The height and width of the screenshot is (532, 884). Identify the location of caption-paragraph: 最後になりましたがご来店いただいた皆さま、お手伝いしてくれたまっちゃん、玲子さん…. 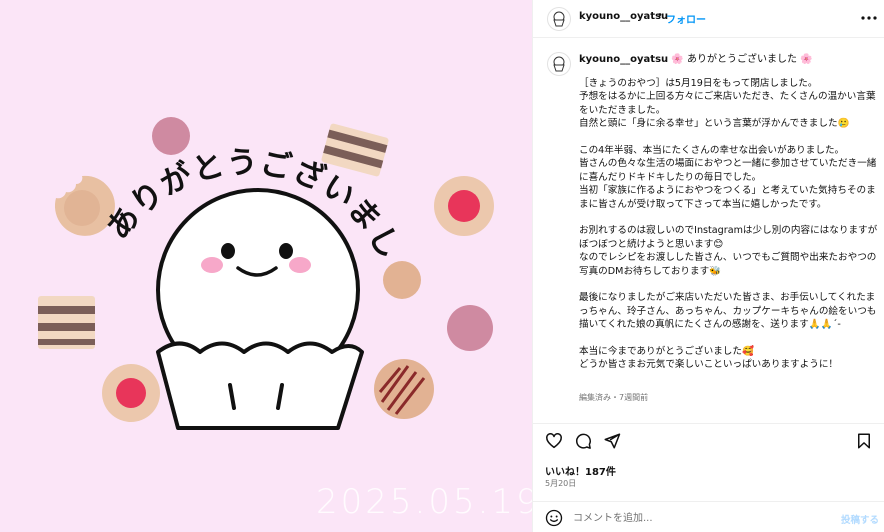
(728, 311).